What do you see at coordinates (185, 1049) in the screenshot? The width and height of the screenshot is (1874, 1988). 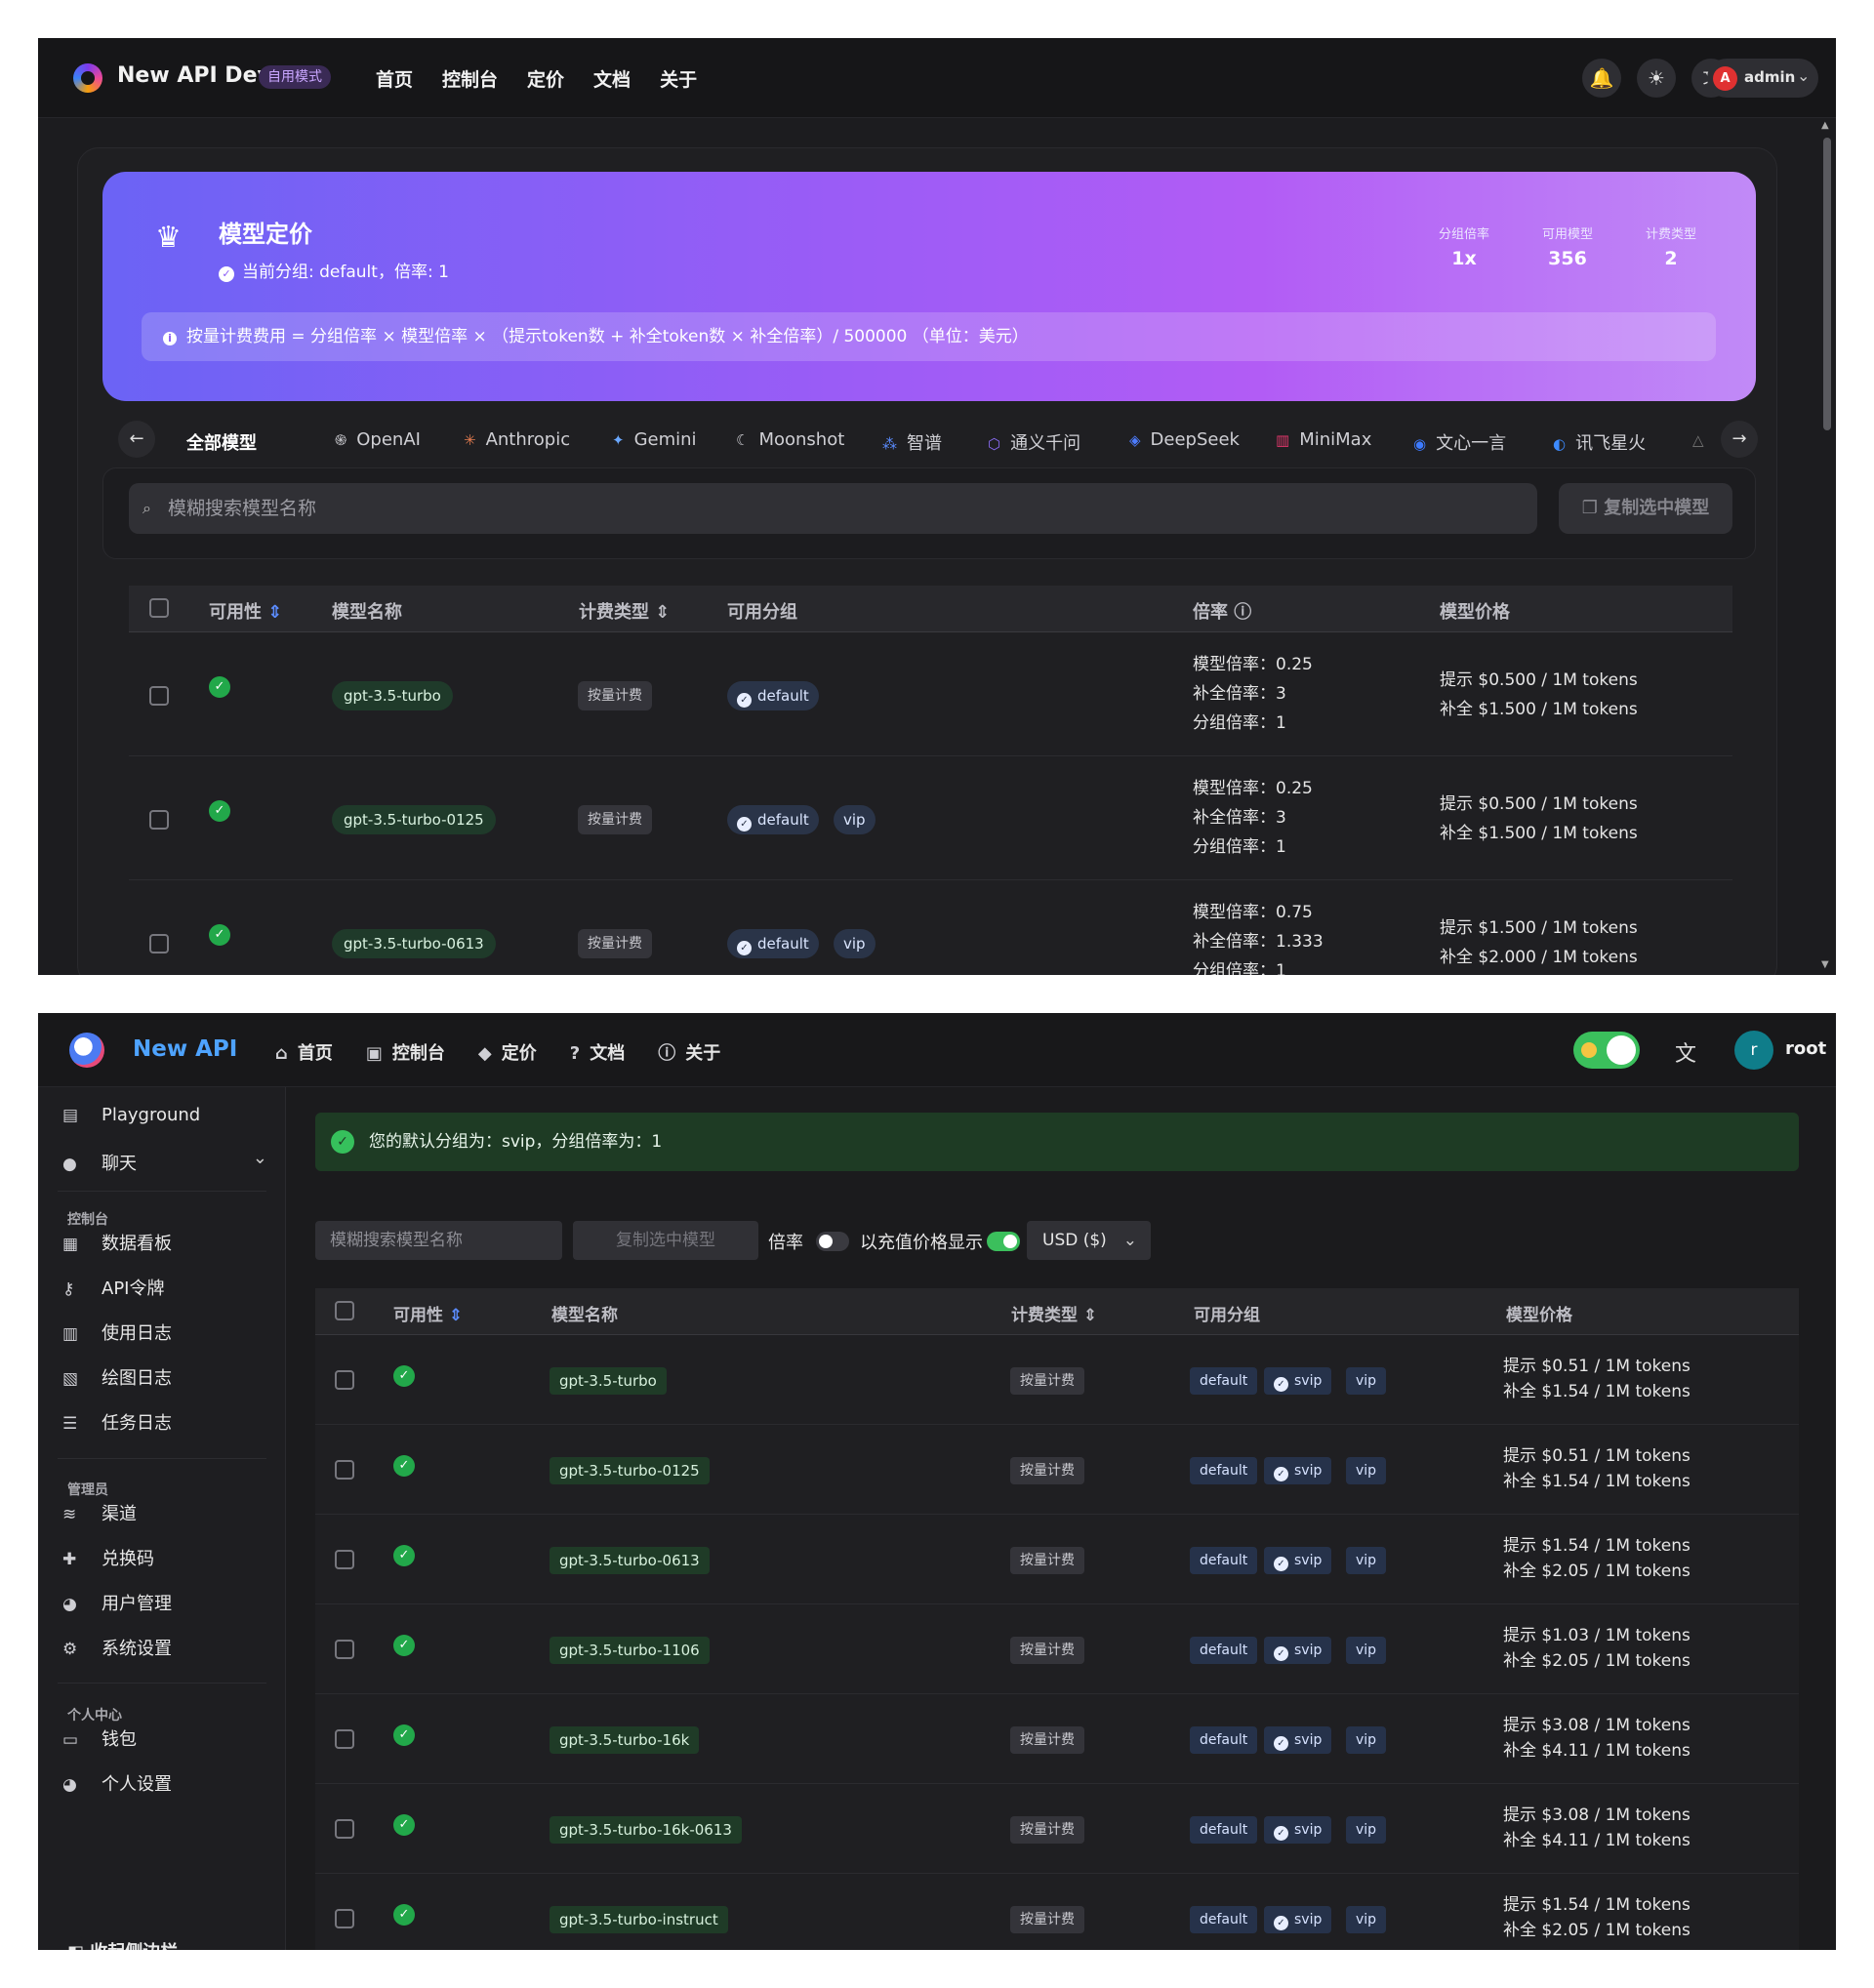 I see `brand-title: New API` at bounding box center [185, 1049].